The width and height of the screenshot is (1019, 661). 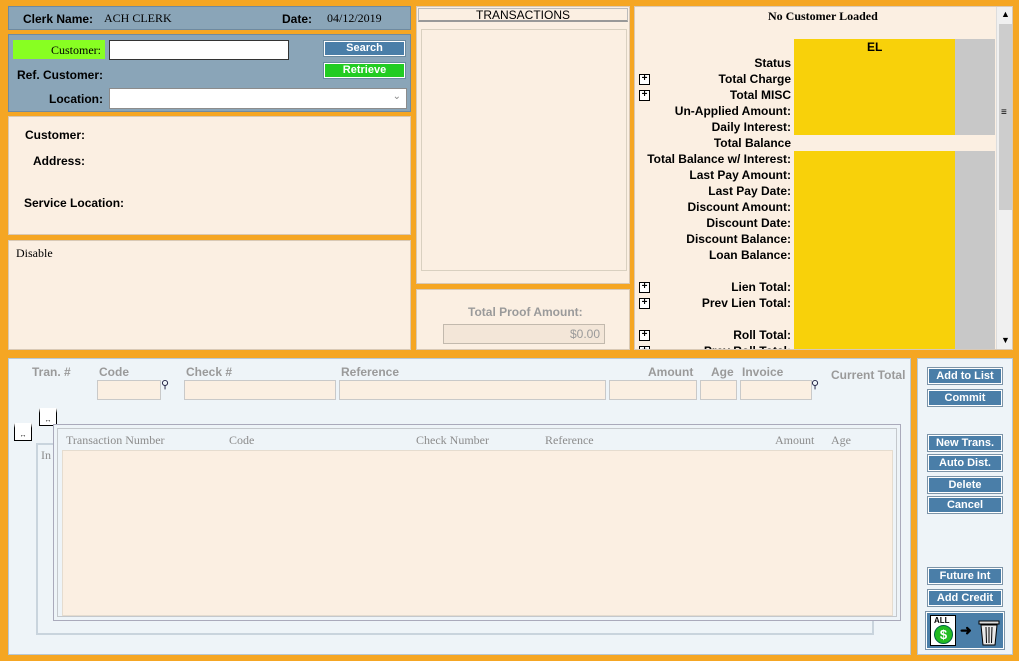 I want to click on scroll-thumb: ≡, so click(x=1005, y=117).